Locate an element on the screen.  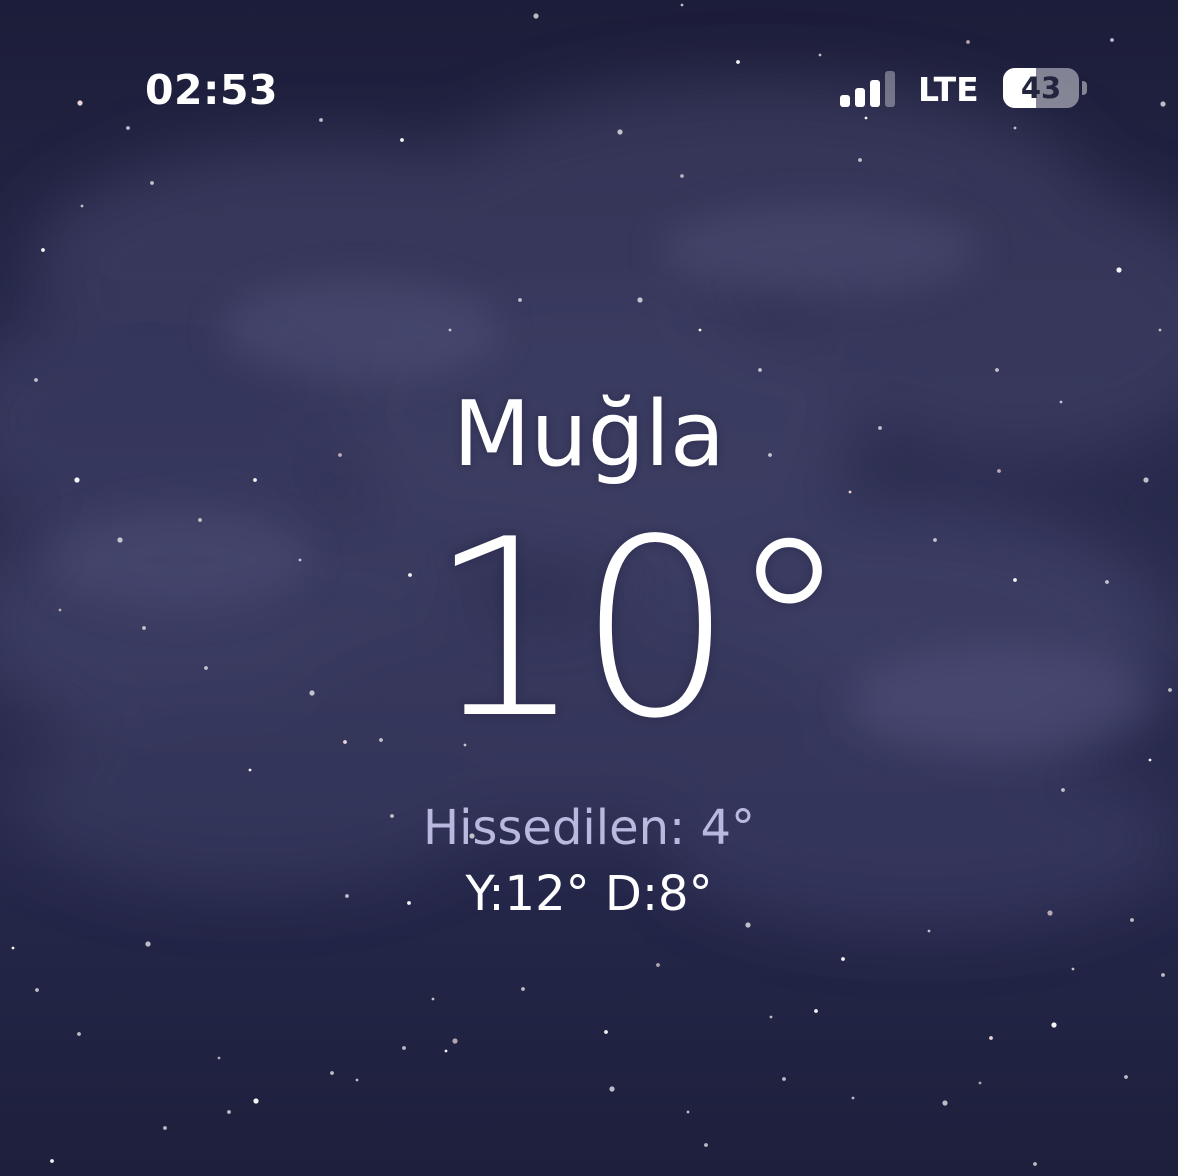
battery-tip is located at coordinates (1084, 88).